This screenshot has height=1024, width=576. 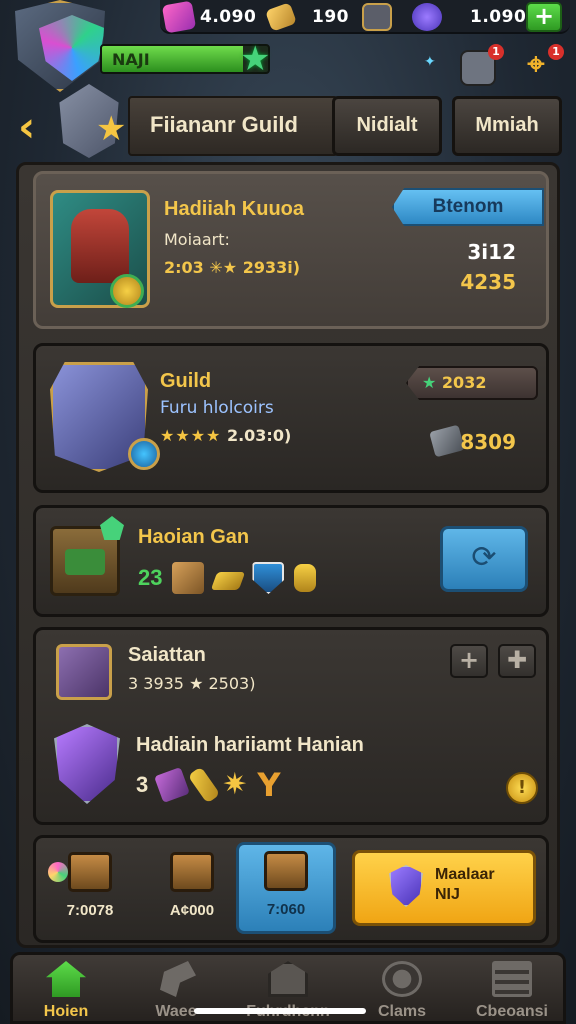 I want to click on material-count: 3, so click(x=142, y=784).